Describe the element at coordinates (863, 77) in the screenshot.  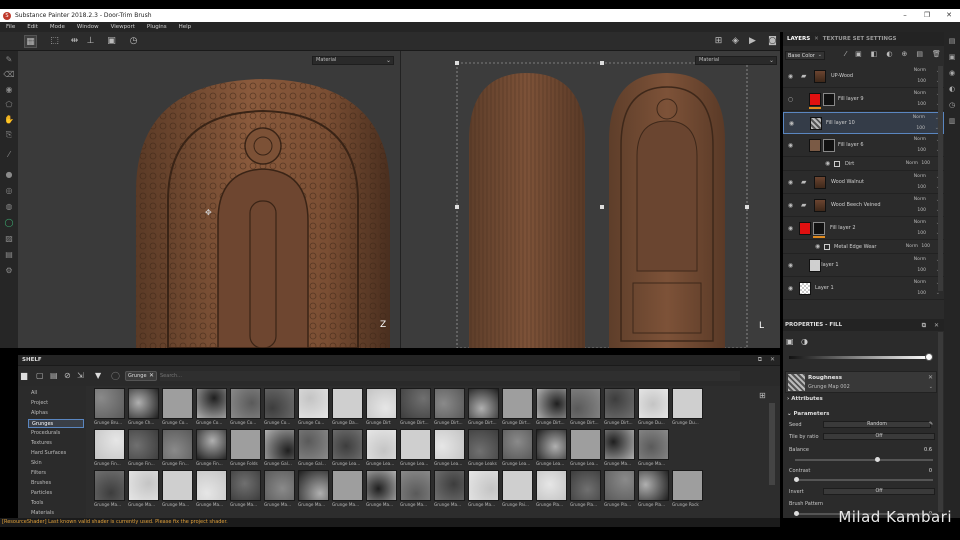
I see `layer-row: ◉▰UP-WoodNorm100⌄⌄` at that location.